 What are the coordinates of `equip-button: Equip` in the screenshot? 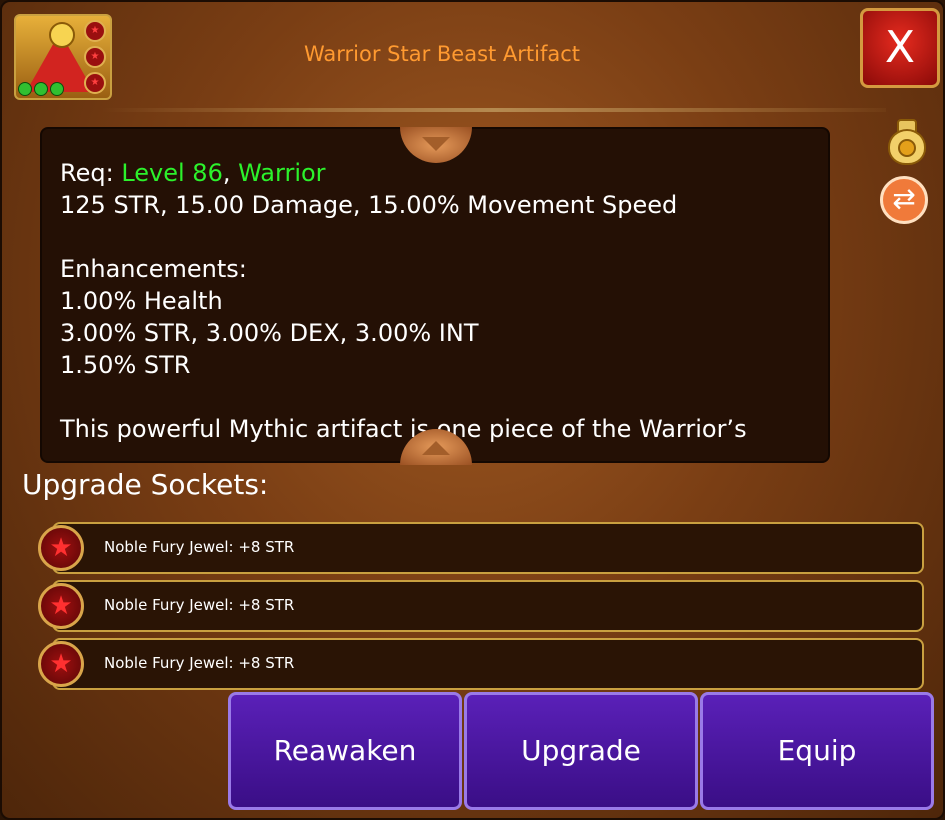 It's located at (817, 751).